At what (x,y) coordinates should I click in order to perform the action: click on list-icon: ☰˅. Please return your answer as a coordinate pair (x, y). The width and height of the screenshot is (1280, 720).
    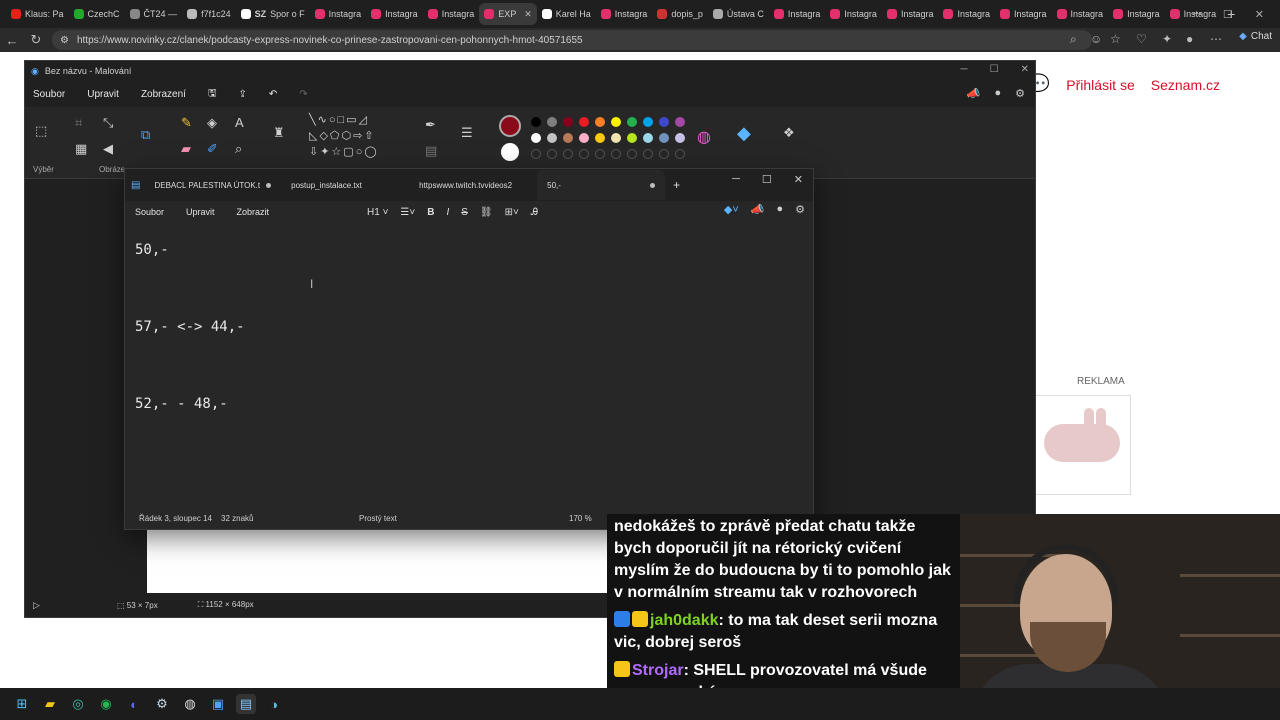
    Looking at the image, I should click on (407, 212).